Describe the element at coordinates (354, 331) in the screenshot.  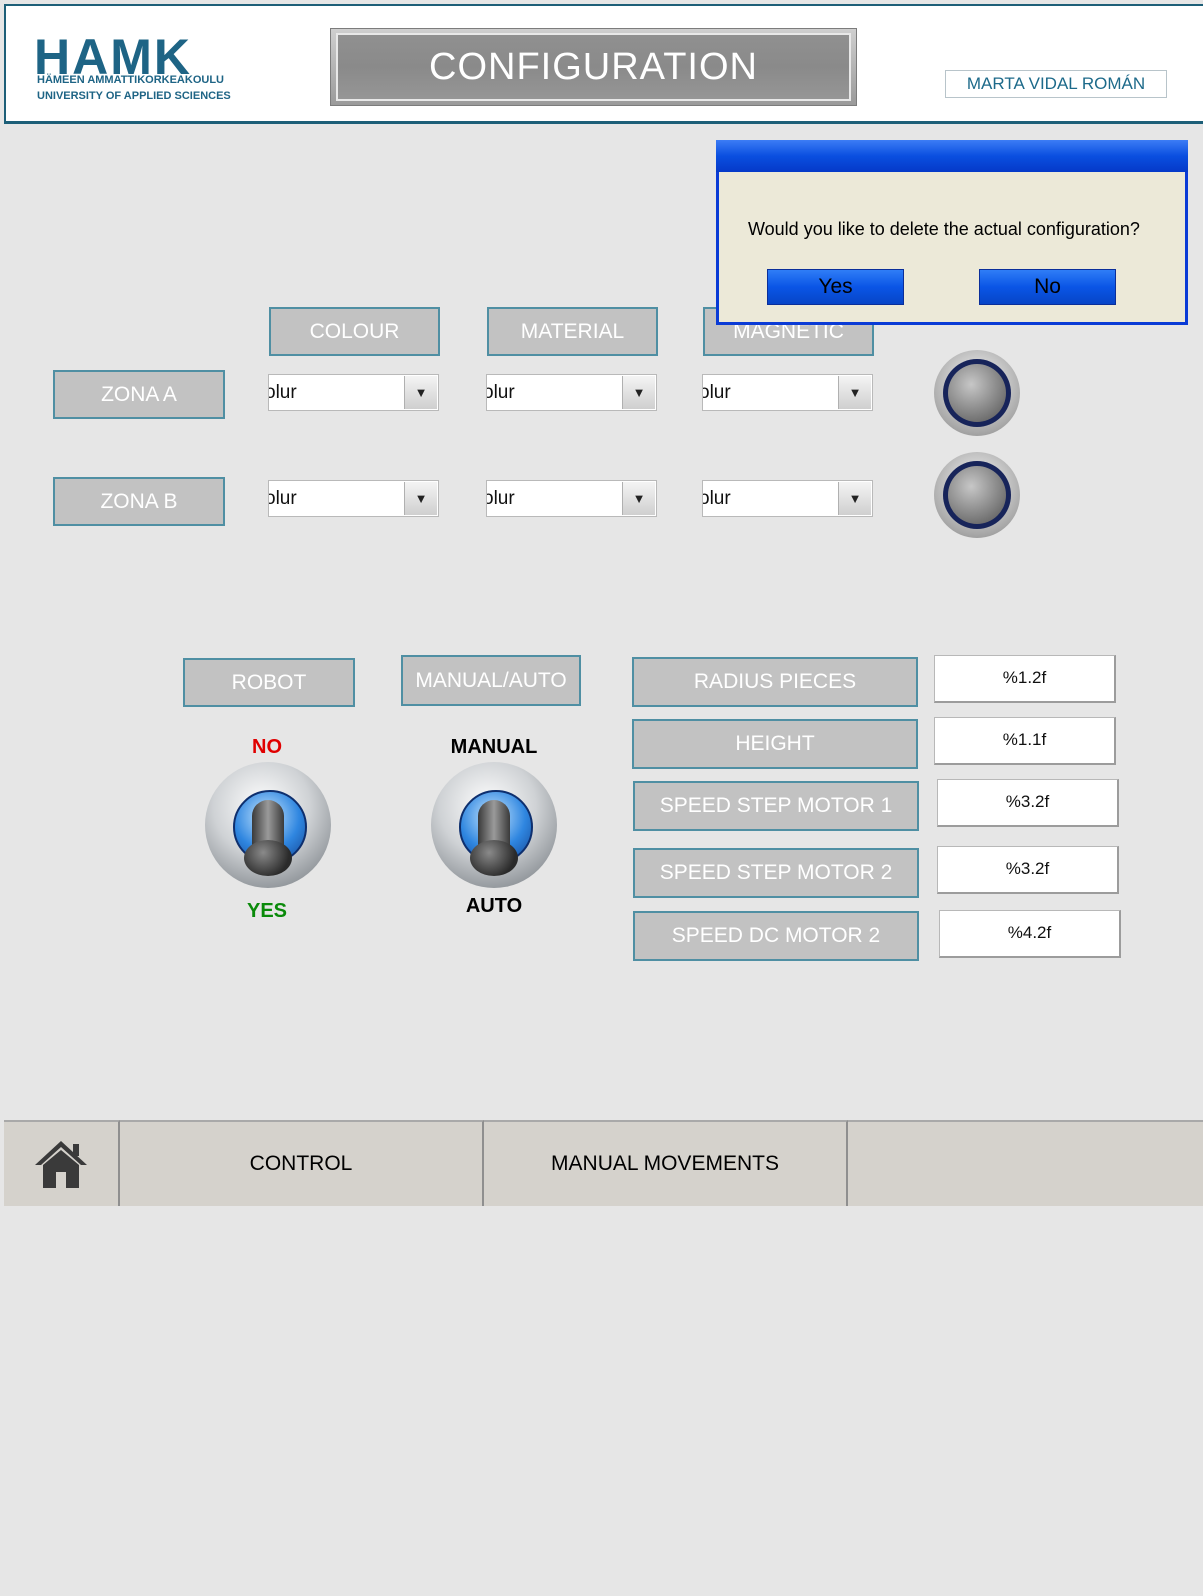
I see `column-colour: COLOUR` at that location.